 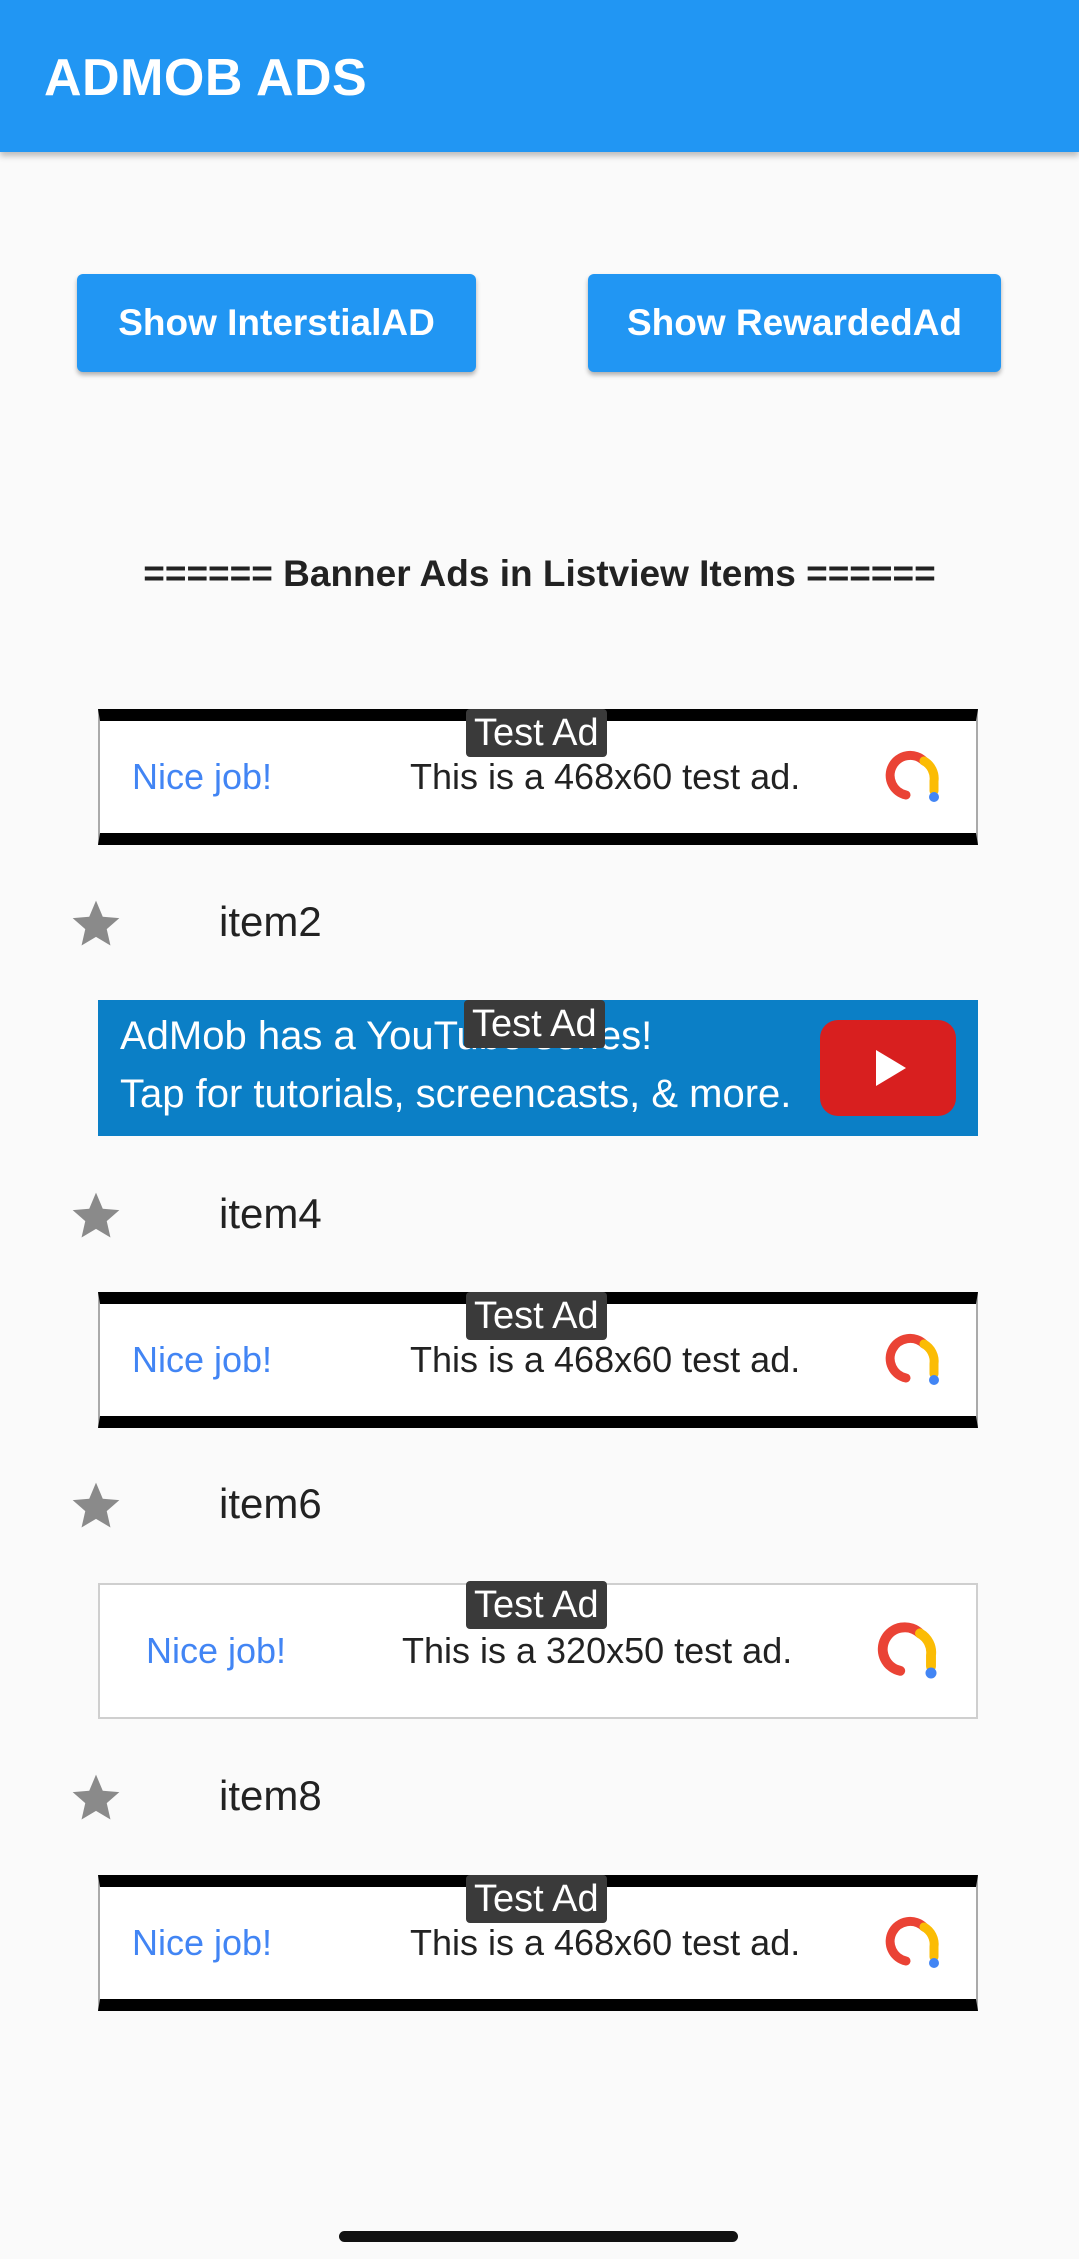 I want to click on ad-text: This is a 320x50 test ad., so click(x=597, y=1650).